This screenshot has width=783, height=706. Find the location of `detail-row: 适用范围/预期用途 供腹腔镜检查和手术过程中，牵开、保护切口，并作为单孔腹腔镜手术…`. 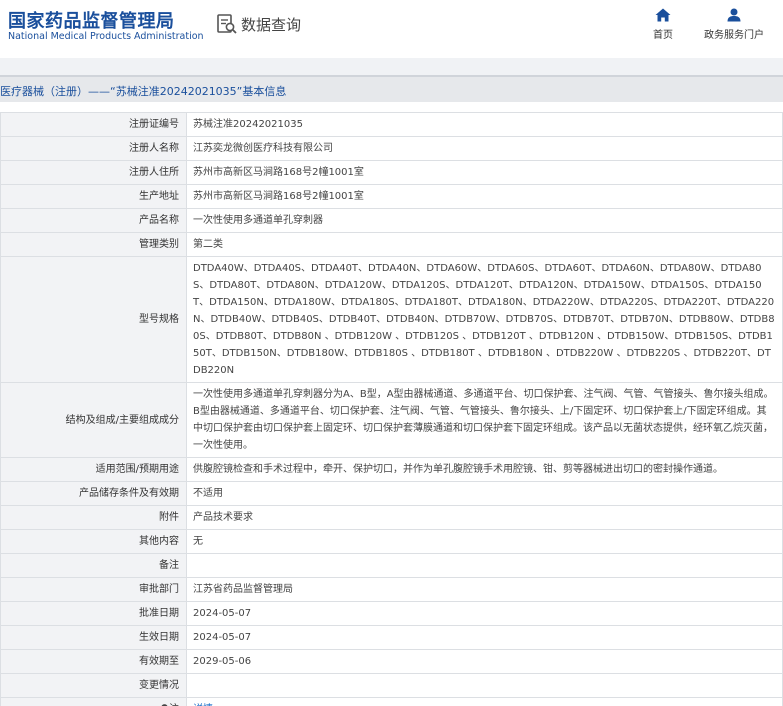

detail-row: 适用范围/预期用途 供腹腔镜检查和手术过程中，牵开、保护切口，并作为单孔腹腔镜手术… is located at coordinates (391, 469).